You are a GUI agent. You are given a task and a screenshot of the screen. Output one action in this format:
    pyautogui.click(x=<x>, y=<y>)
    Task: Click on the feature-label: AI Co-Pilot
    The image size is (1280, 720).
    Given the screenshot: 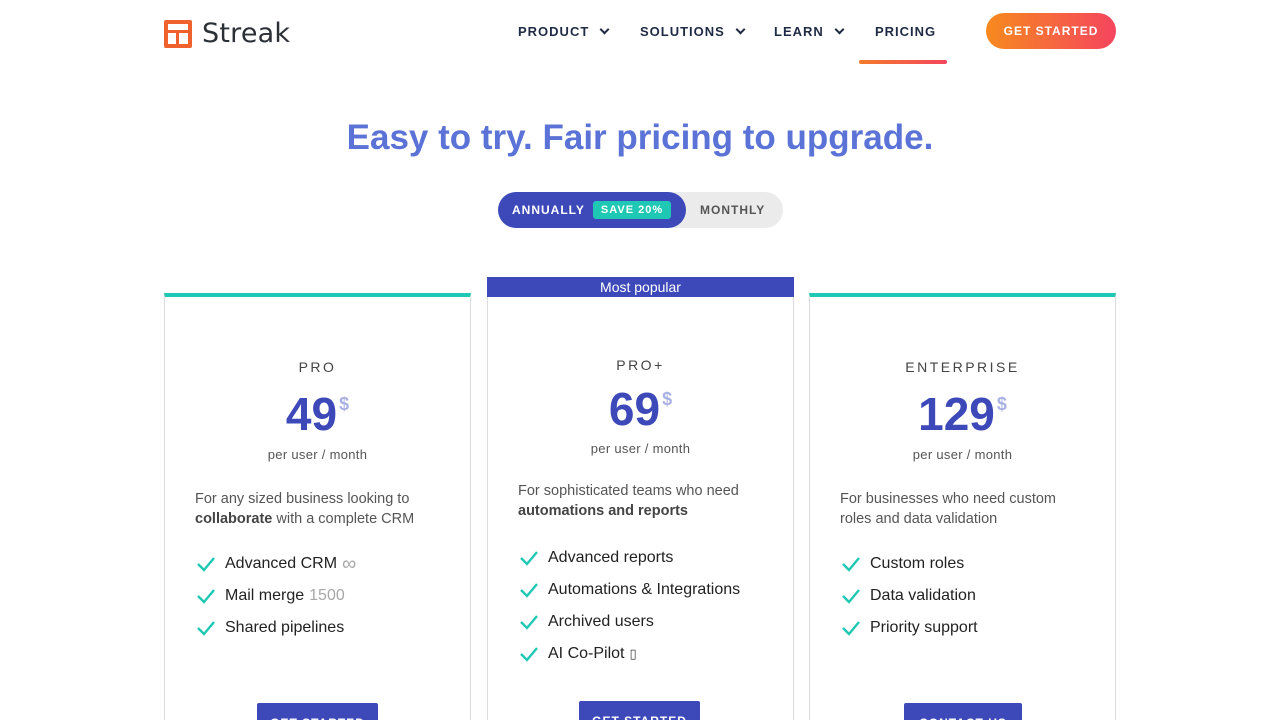 What is the action you would take?
    pyautogui.click(x=586, y=653)
    